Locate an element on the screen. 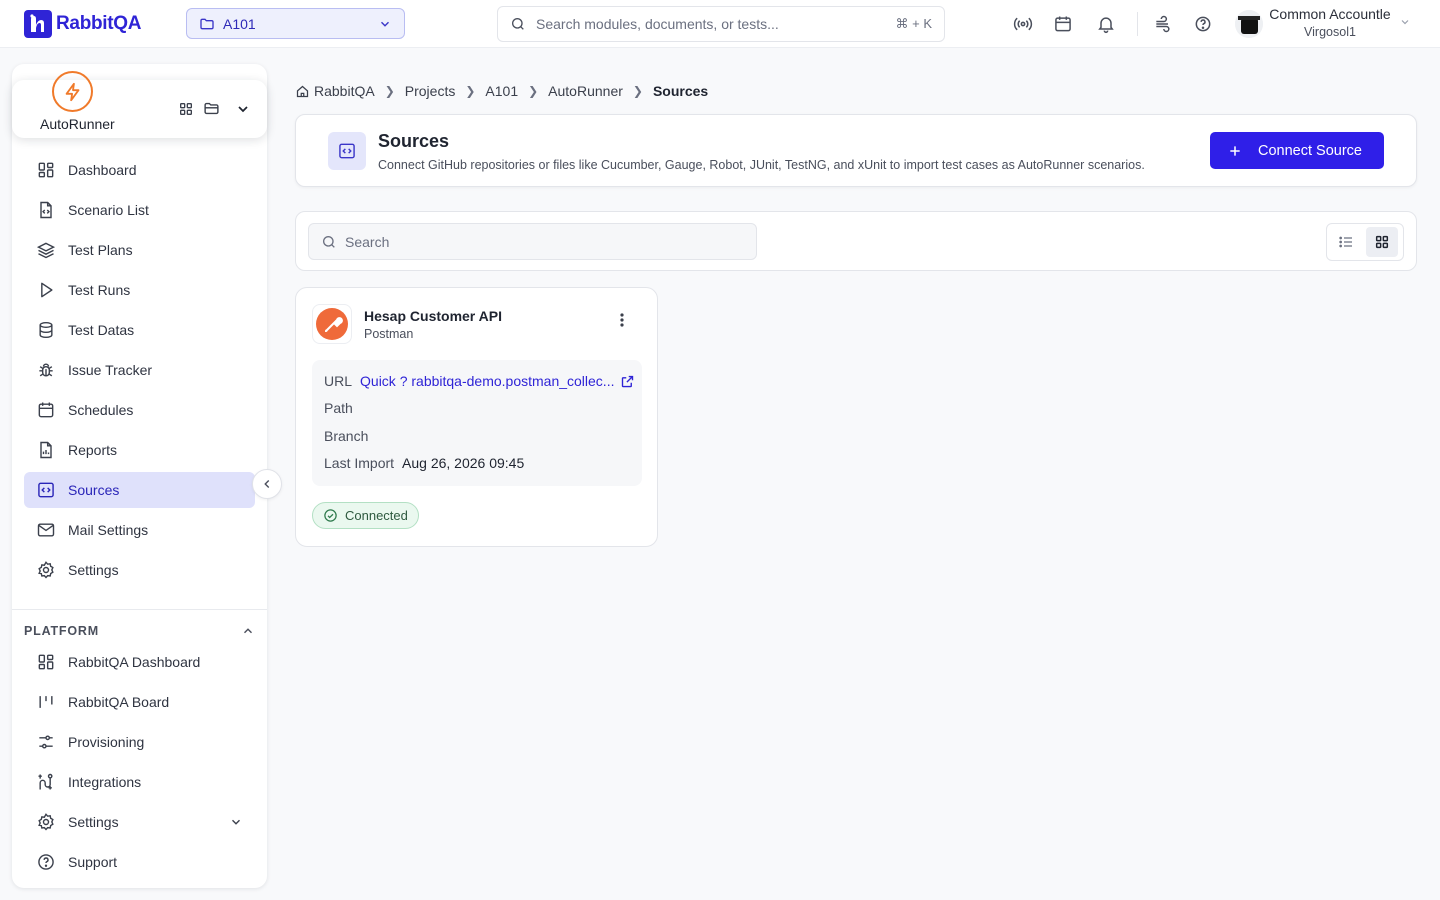 The height and width of the screenshot is (900, 1440). connect-source-button: Connect Source is located at coordinates (1297, 150).